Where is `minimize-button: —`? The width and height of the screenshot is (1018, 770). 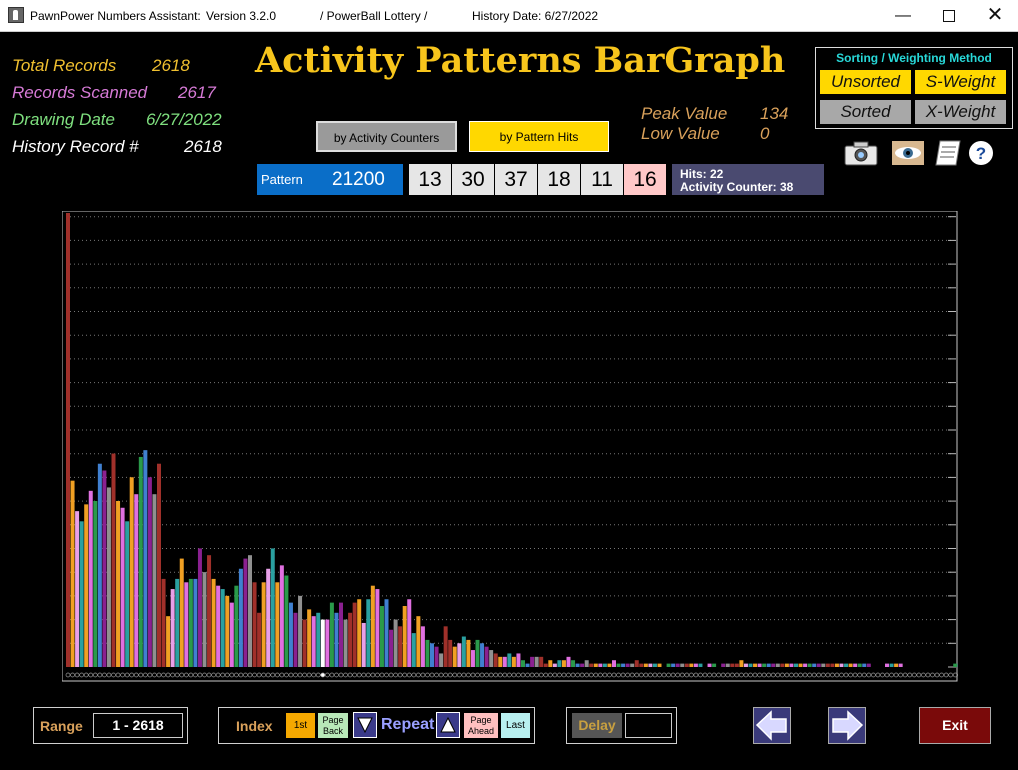 minimize-button: — is located at coordinates (903, 15).